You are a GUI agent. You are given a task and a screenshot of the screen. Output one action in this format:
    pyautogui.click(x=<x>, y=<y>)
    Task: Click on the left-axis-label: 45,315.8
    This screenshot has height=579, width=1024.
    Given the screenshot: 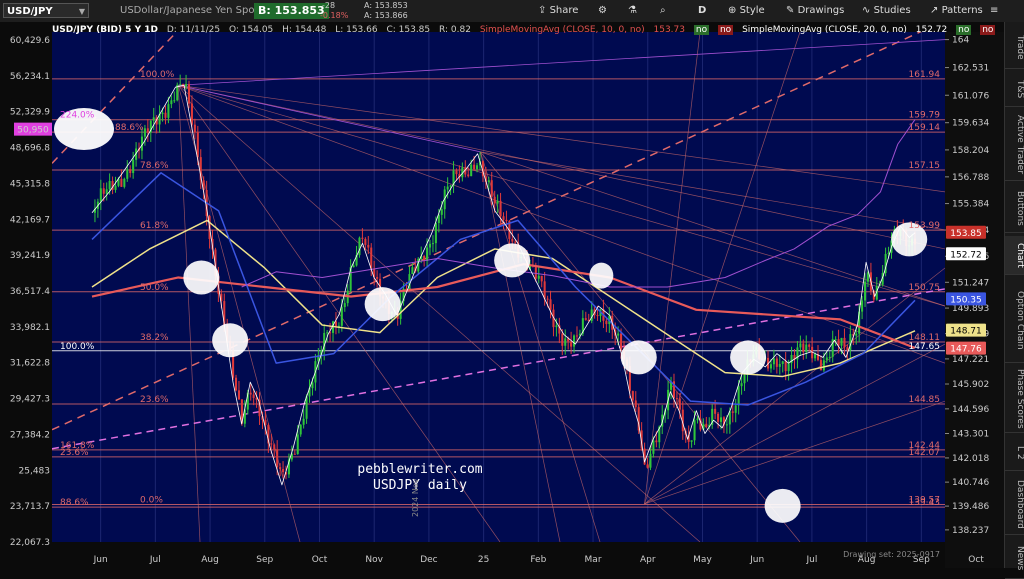 What is the action you would take?
    pyautogui.click(x=30, y=184)
    